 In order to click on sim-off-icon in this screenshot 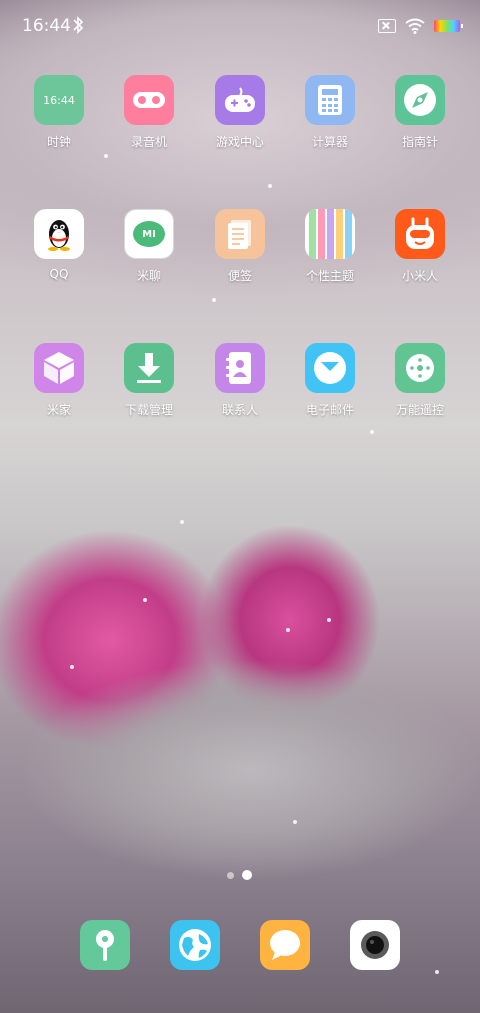, I will do `click(387, 26)`.